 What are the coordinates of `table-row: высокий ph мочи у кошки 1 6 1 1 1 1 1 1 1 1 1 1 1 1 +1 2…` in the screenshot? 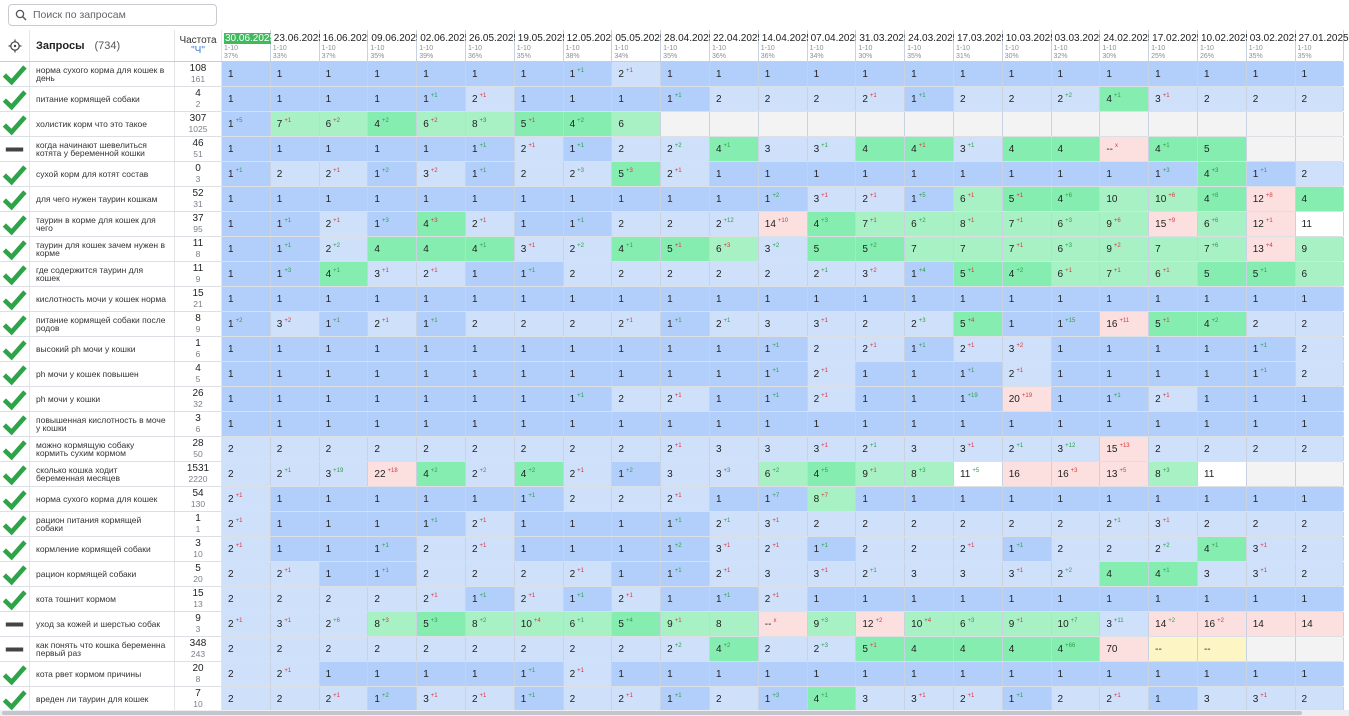 It's located at (672, 349).